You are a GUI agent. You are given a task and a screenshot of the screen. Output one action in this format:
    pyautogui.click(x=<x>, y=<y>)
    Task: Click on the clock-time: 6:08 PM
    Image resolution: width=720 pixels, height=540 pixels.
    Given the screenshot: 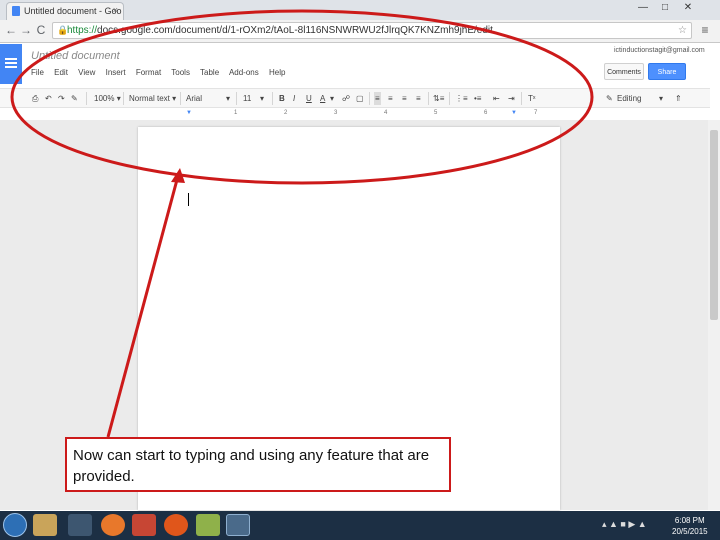 What is the action you would take?
    pyautogui.click(x=689, y=520)
    